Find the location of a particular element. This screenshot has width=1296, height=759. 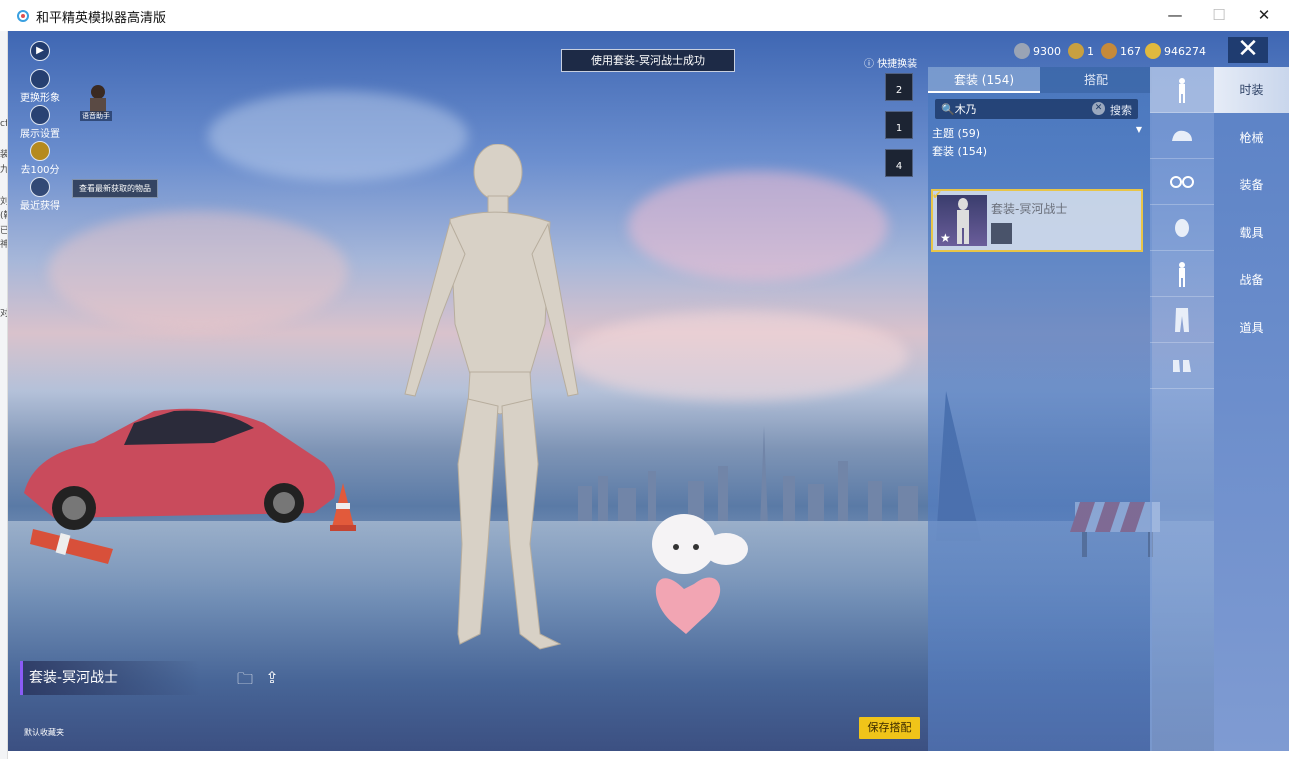

current-outfit-name: 套装-冥河战士 is located at coordinates (110, 678).